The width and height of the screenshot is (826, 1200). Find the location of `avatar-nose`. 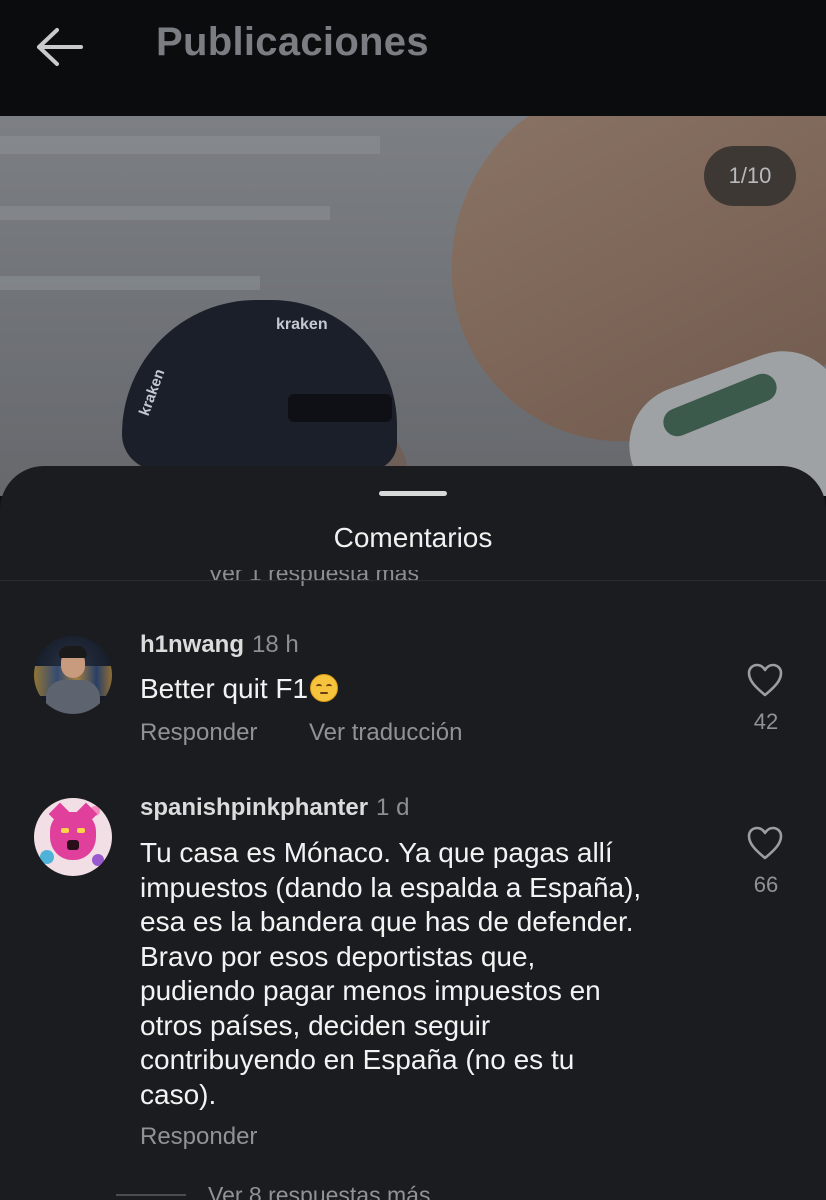

avatar-nose is located at coordinates (73, 845).